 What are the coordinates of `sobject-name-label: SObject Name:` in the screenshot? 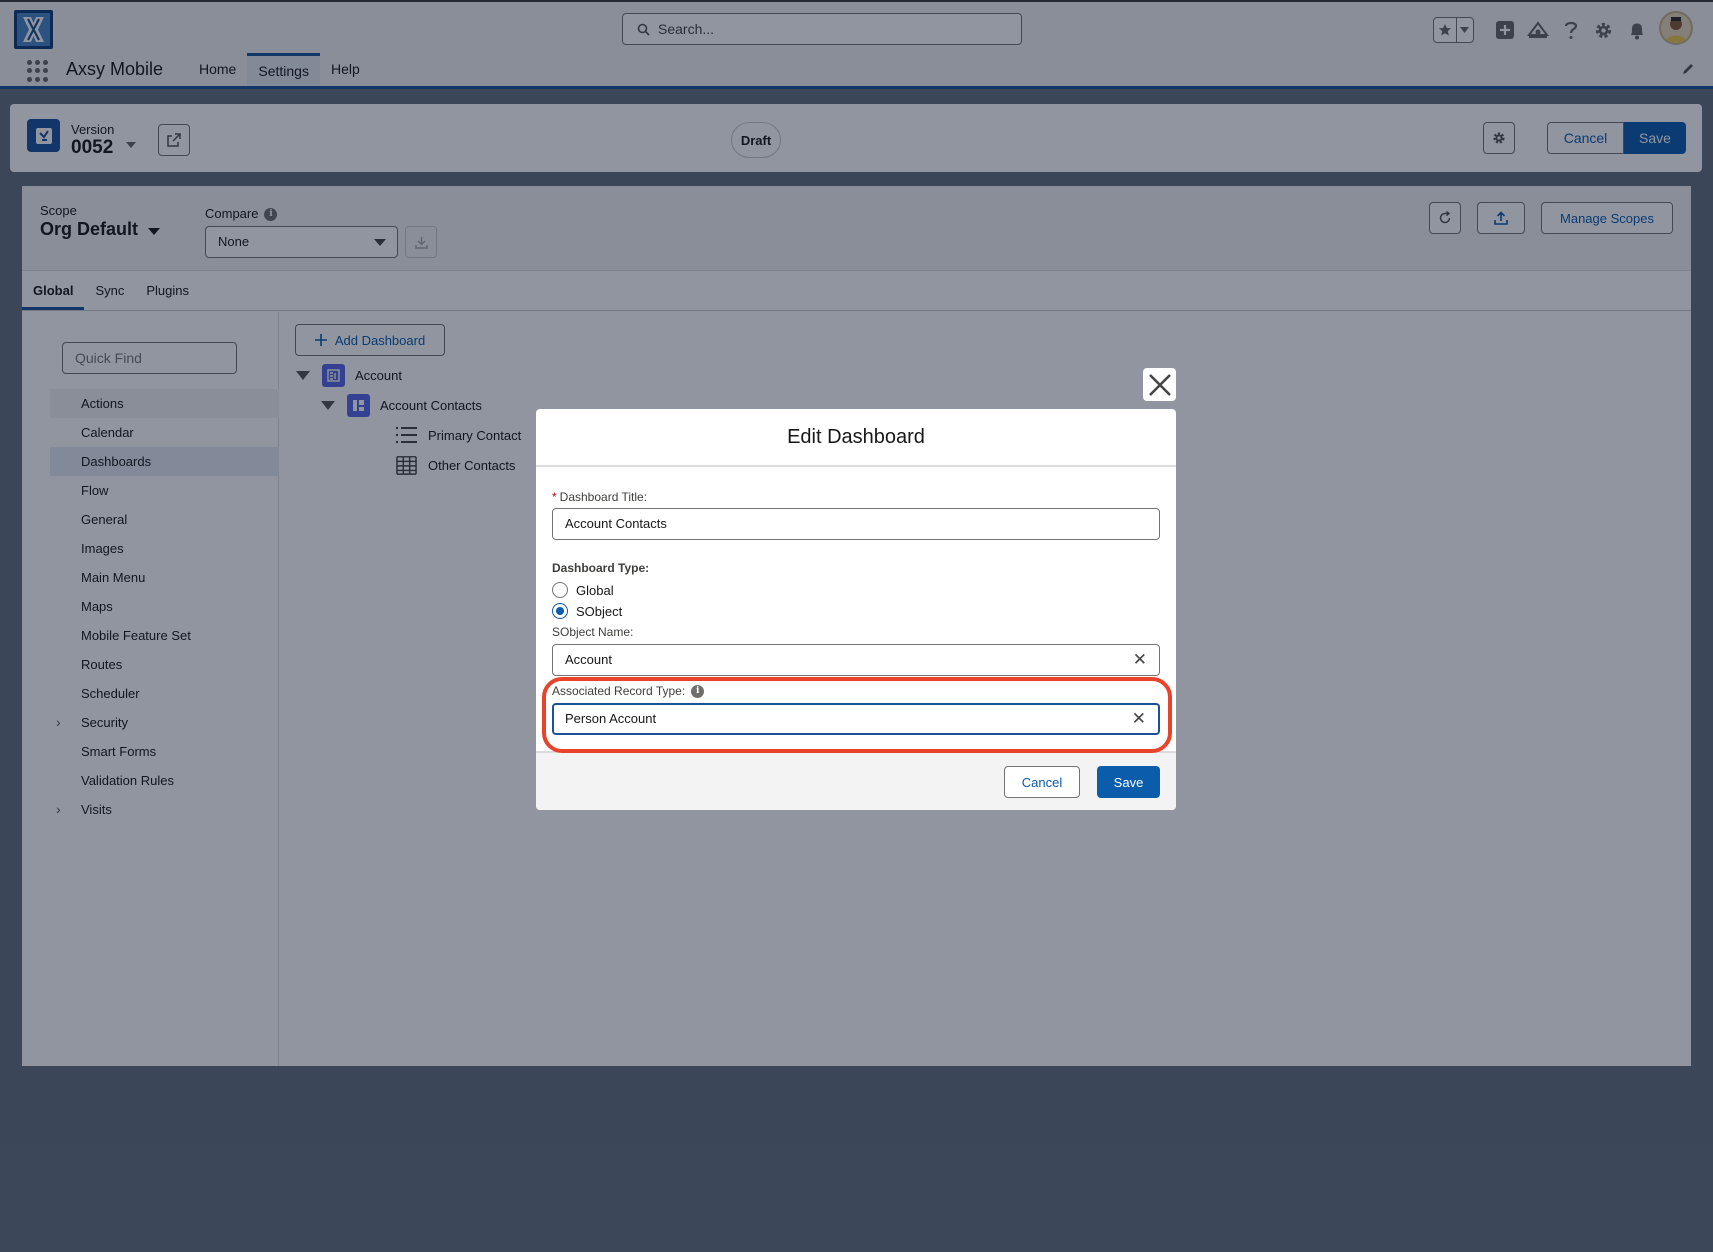 It's located at (593, 632).